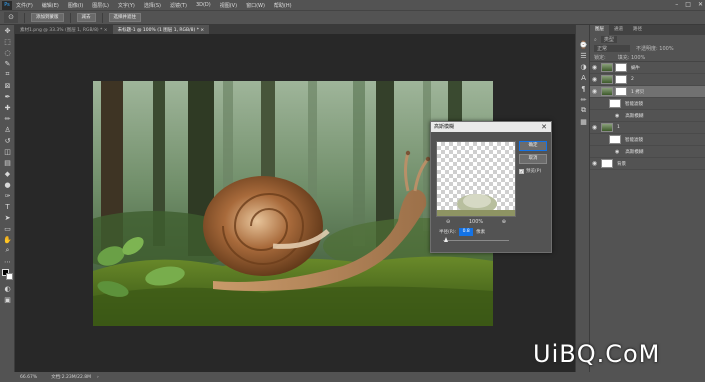  I want to click on close-window-button: ✕, so click(700, 4).